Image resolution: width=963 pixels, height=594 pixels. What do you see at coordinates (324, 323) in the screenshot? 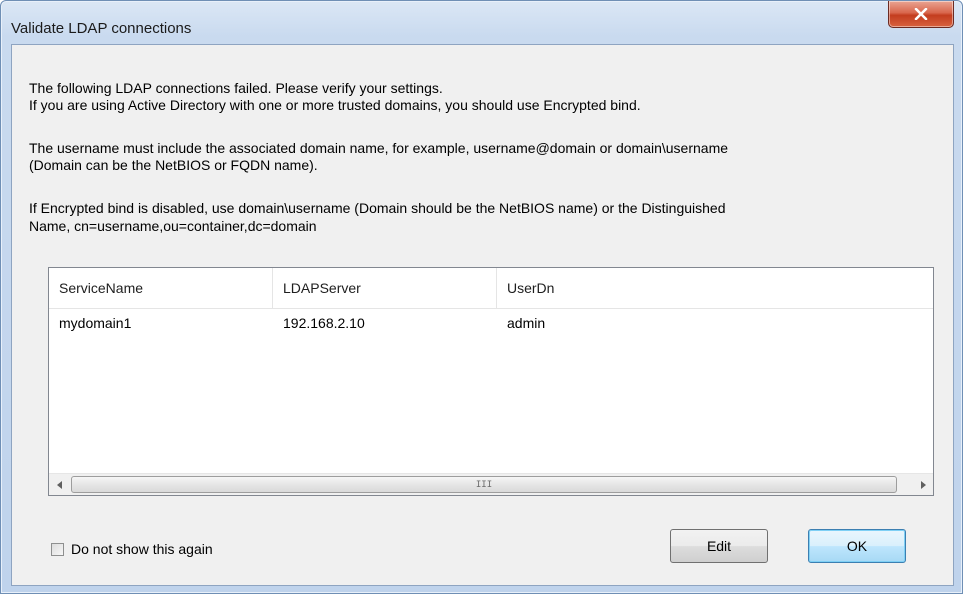
I see `cell-ldapserver: 192.168.2.10` at bounding box center [324, 323].